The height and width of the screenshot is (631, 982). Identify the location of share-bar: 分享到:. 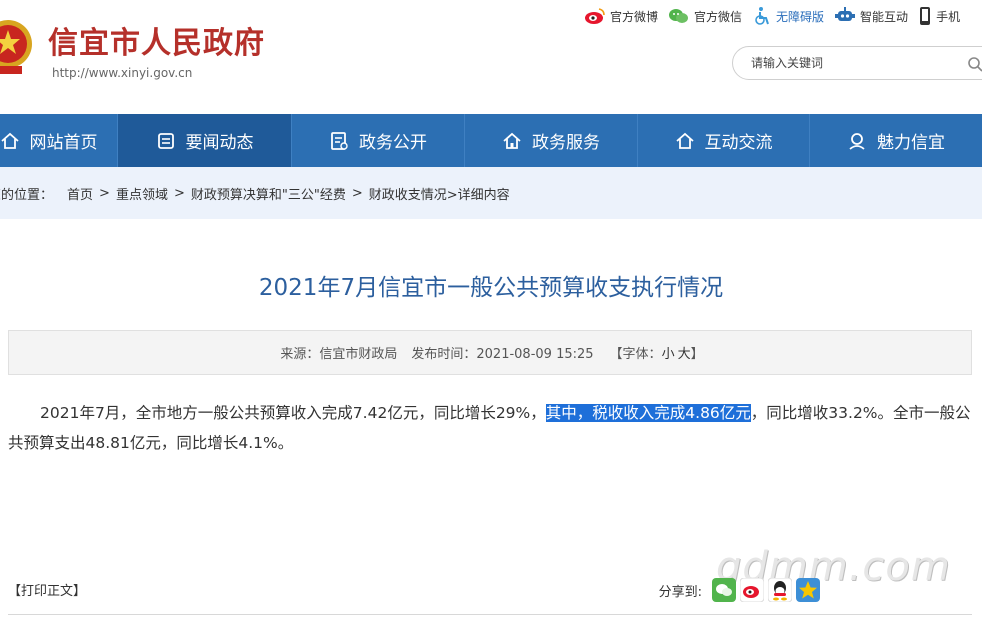
(739, 590).